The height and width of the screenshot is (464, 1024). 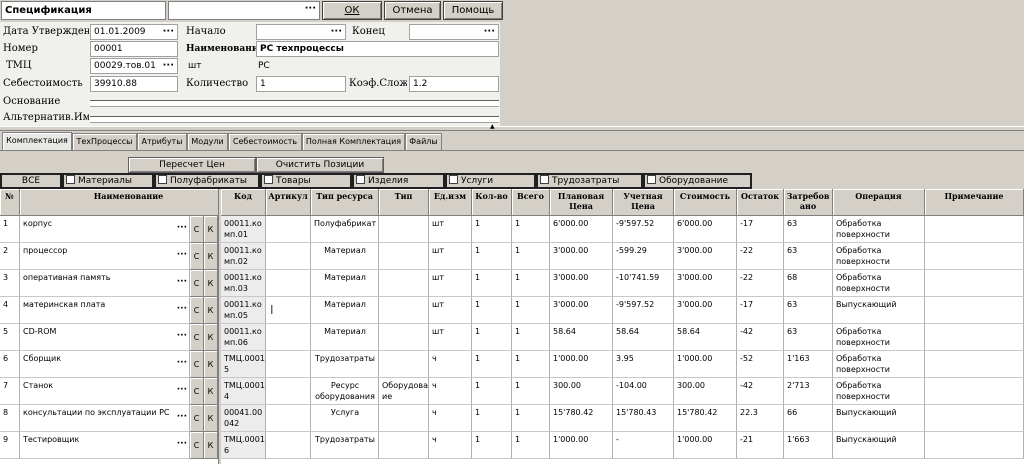 What do you see at coordinates (134, 84) in the screenshot?
I see `cost-field: 39910.88` at bounding box center [134, 84].